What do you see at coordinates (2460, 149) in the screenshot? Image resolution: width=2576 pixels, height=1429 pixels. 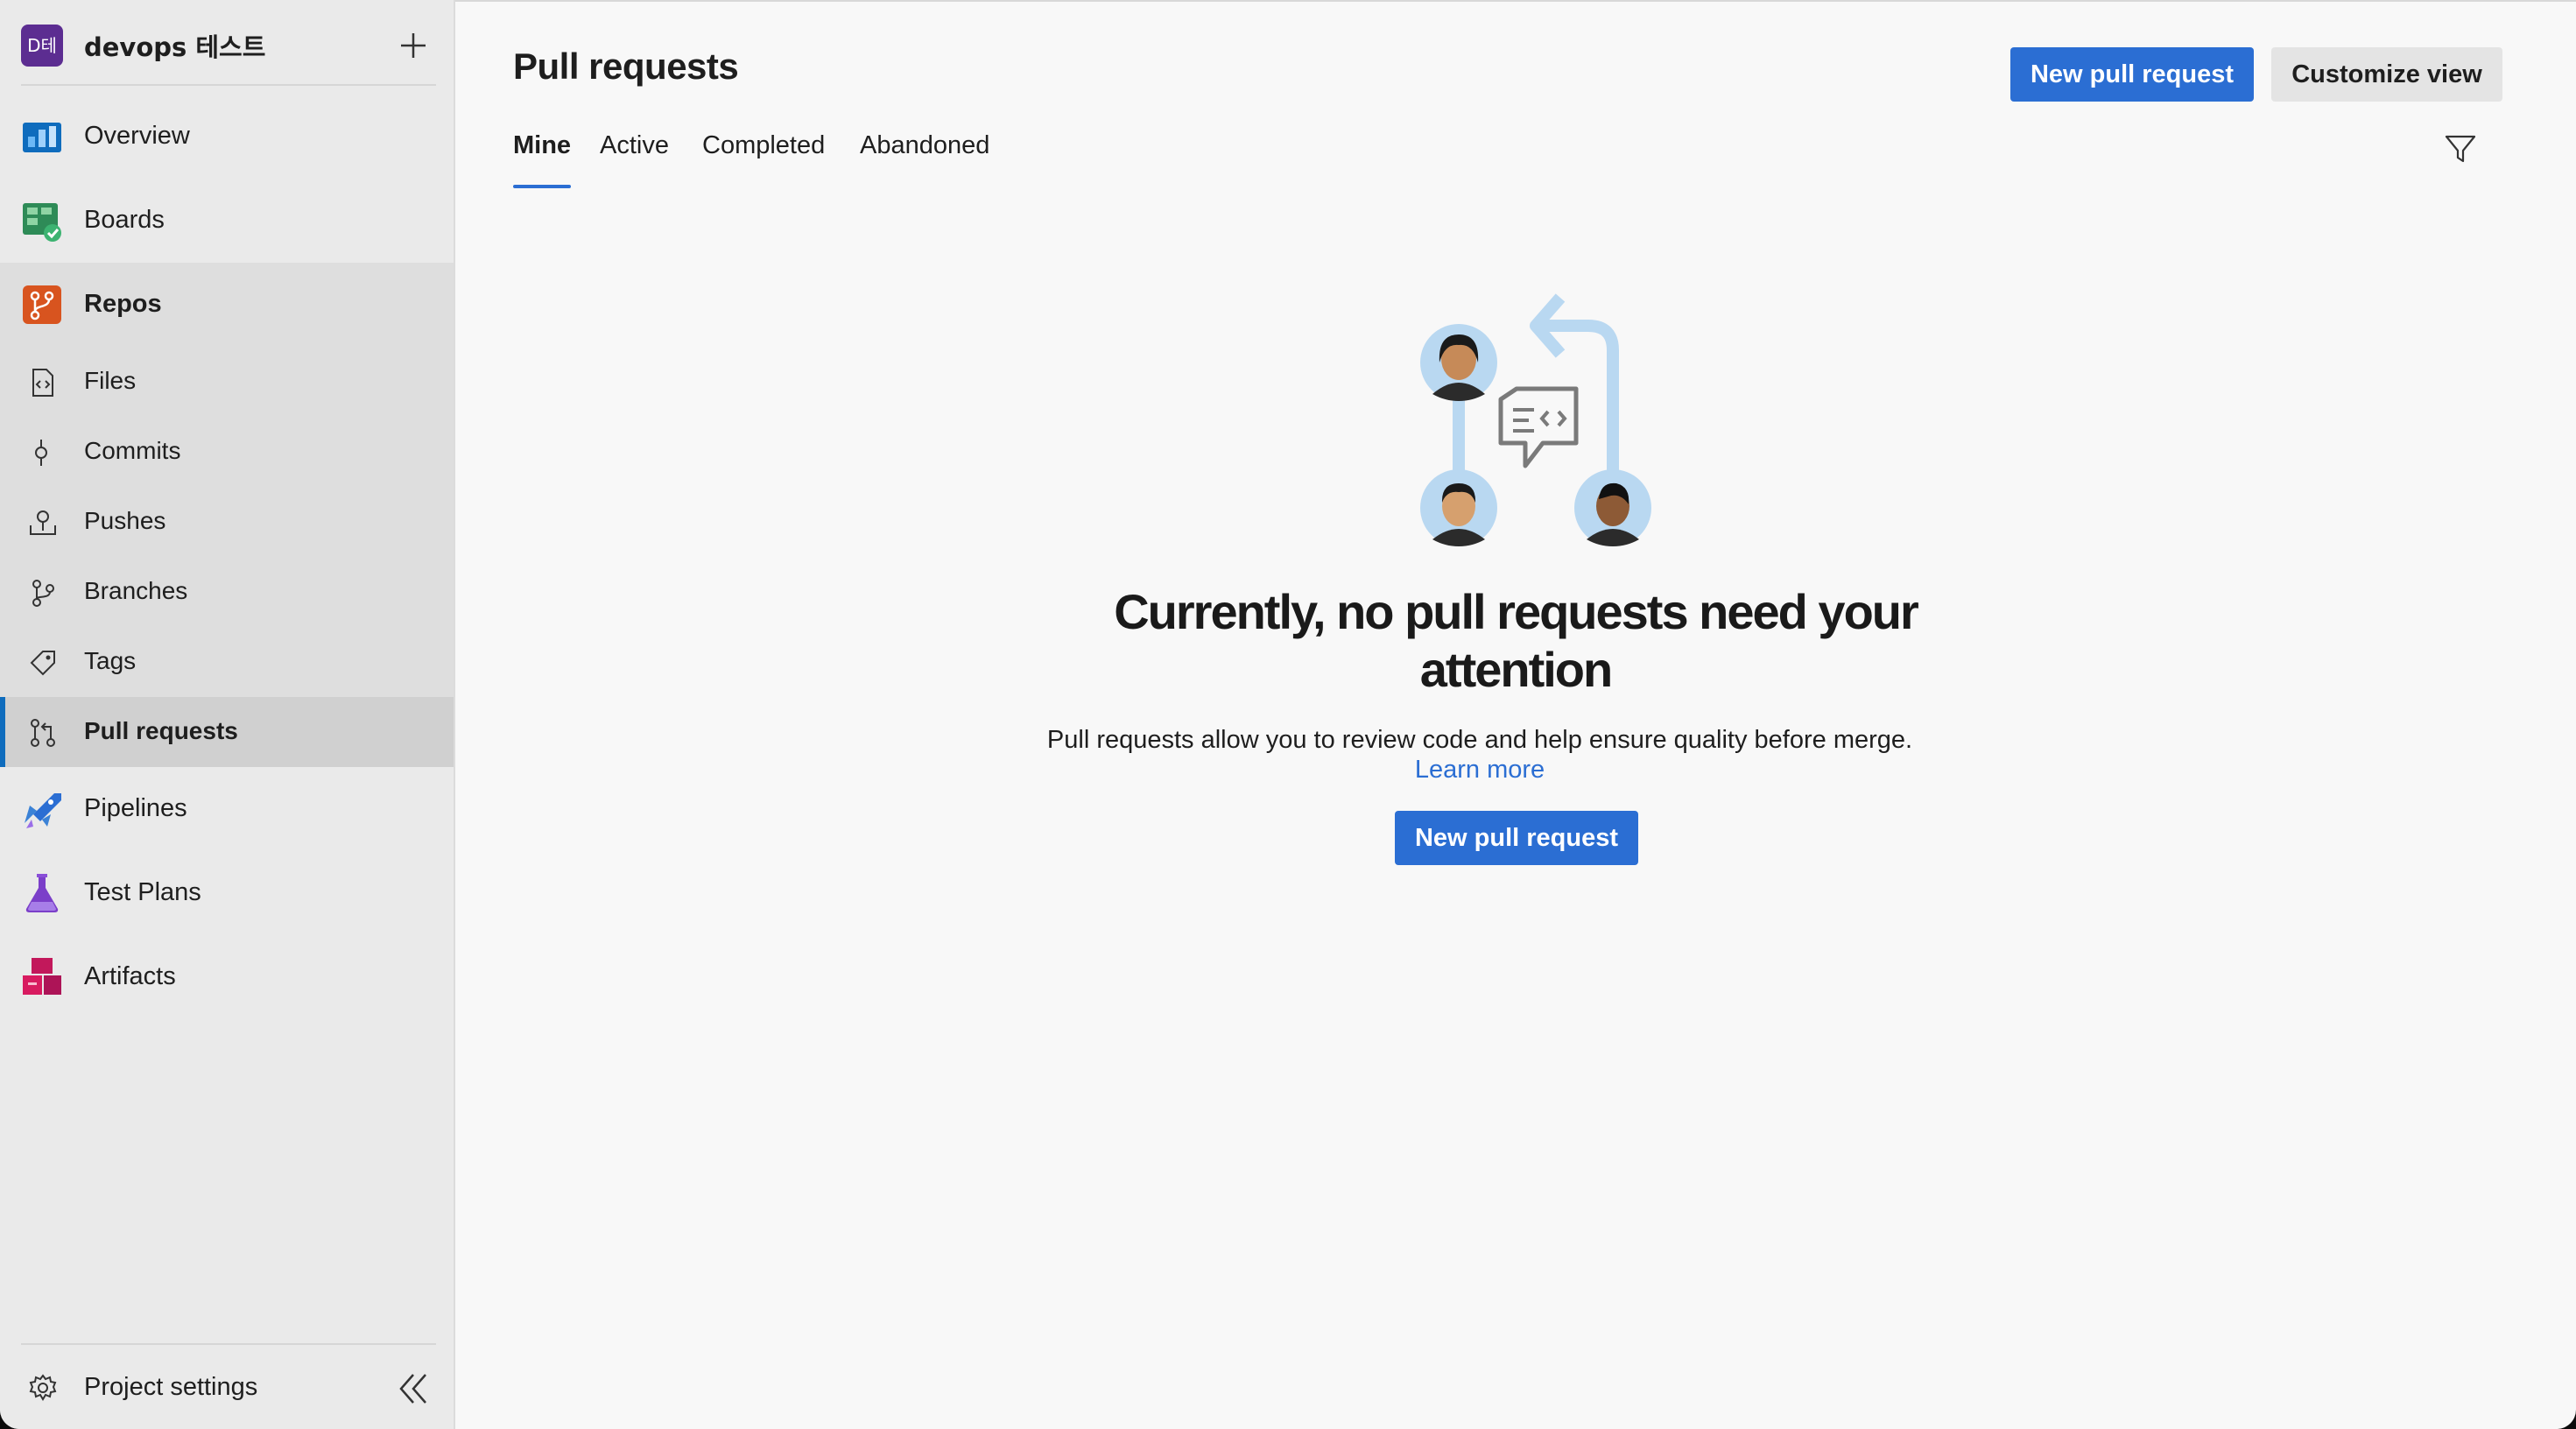 I see `filter-icon` at bounding box center [2460, 149].